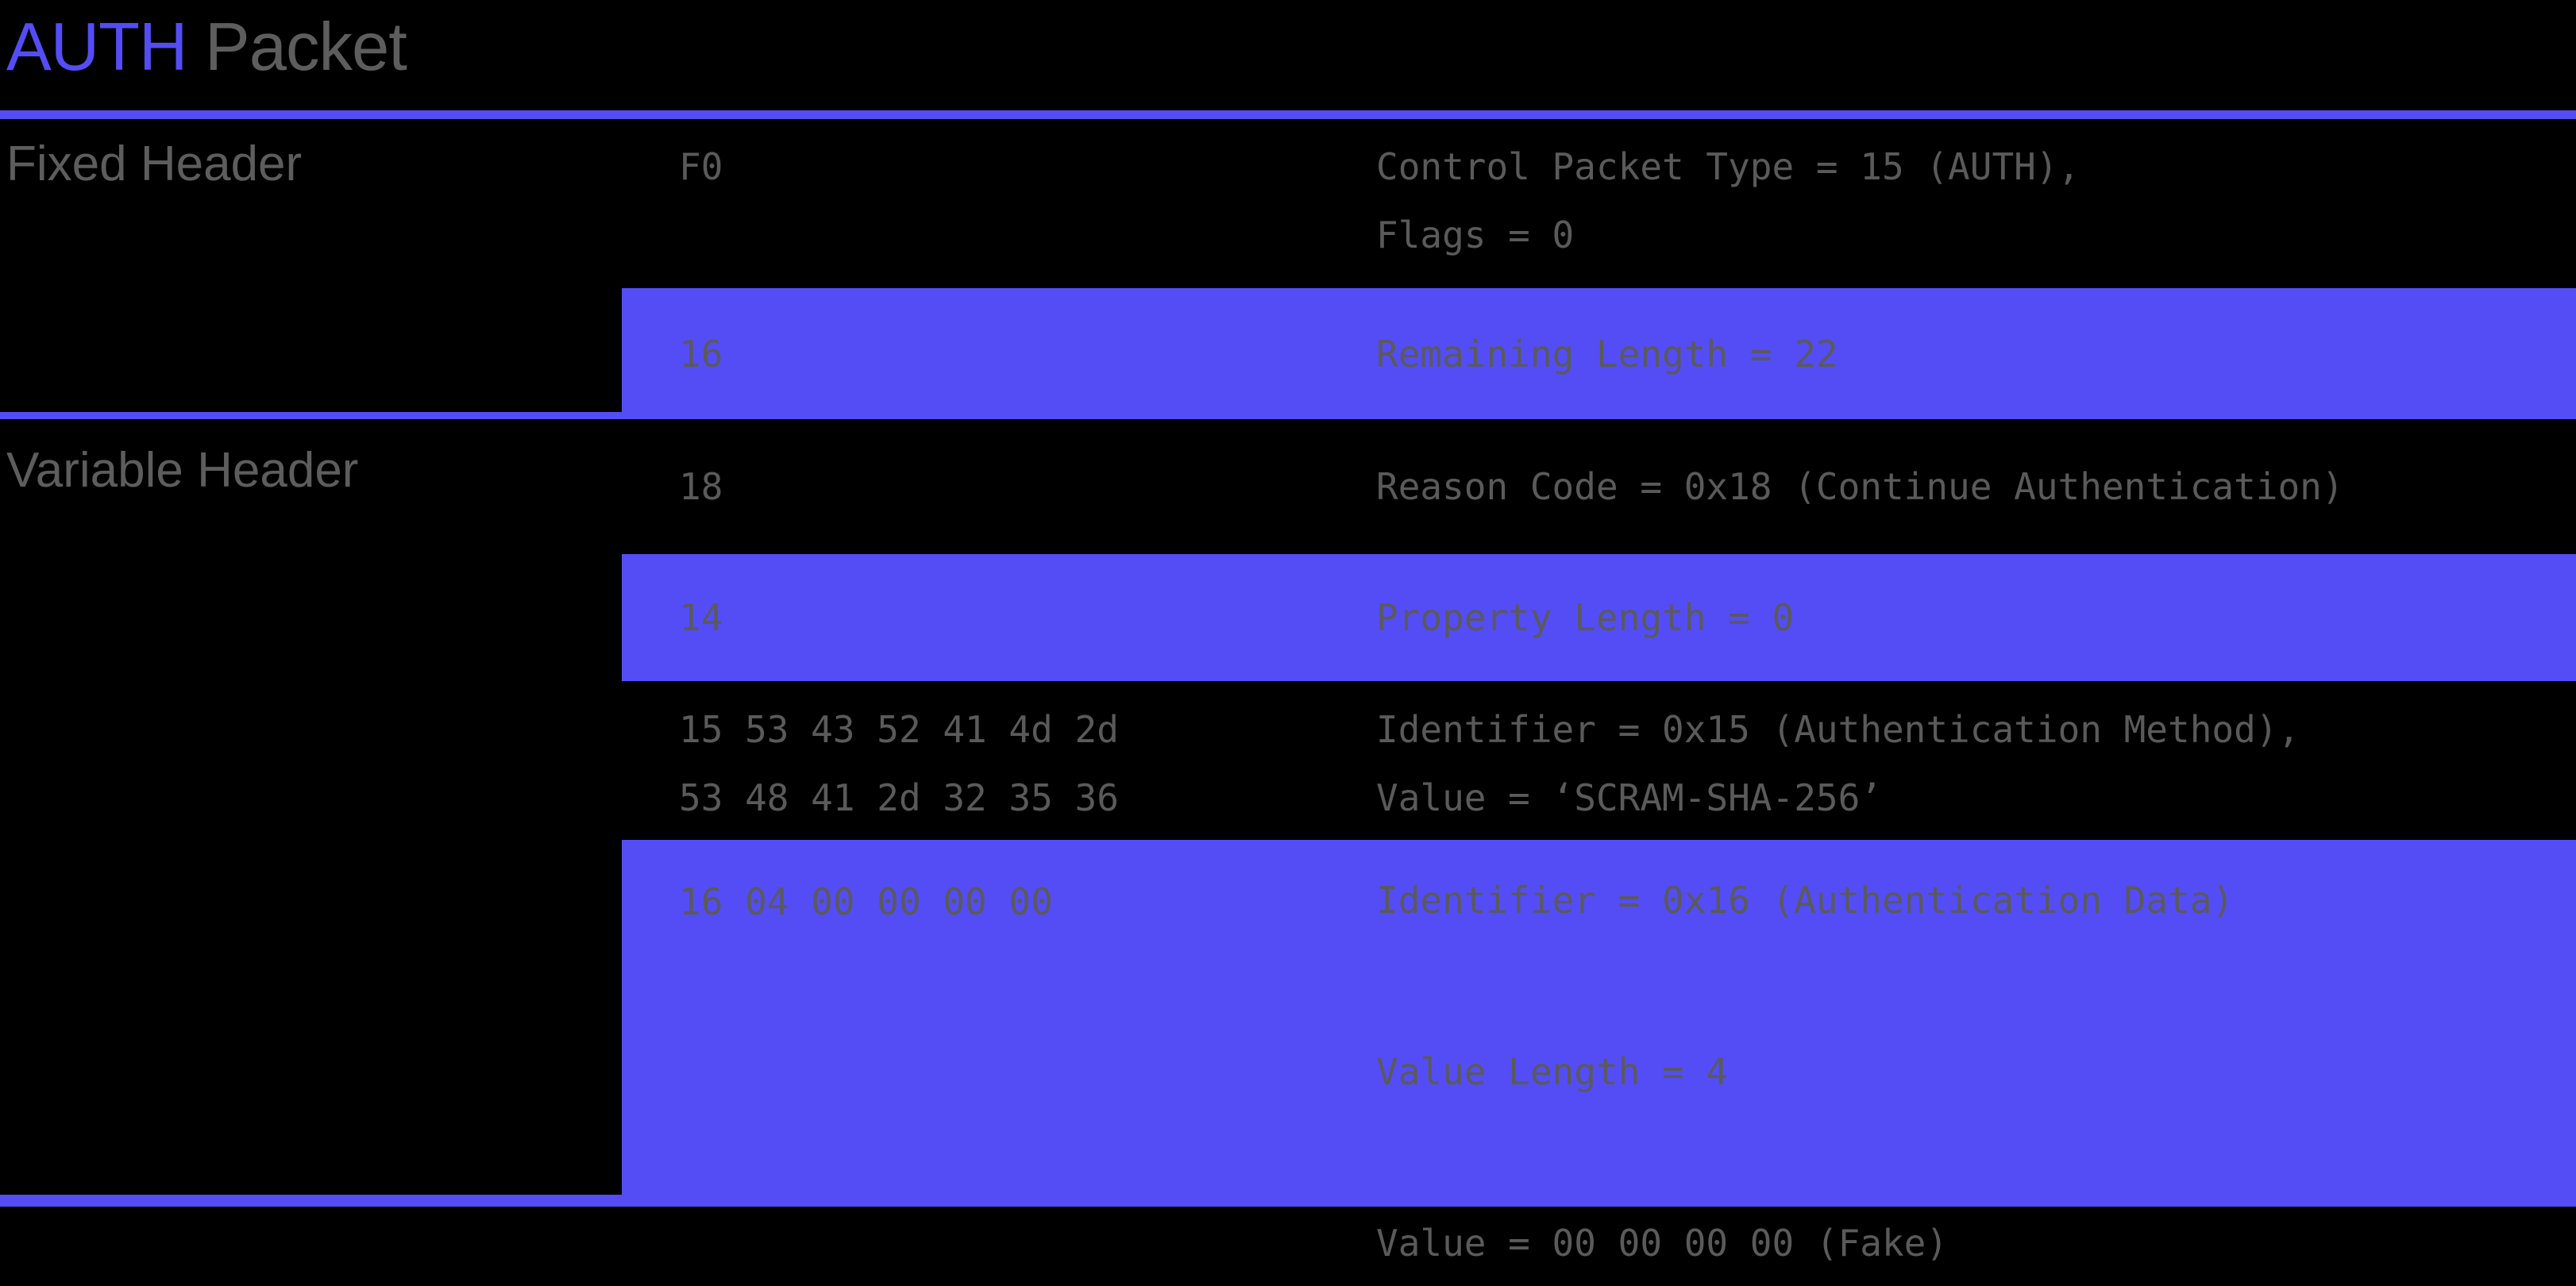 The width and height of the screenshot is (2576, 1286). Describe the element at coordinates (96, 47) in the screenshot. I see `page-title-accent: AUTH` at that location.